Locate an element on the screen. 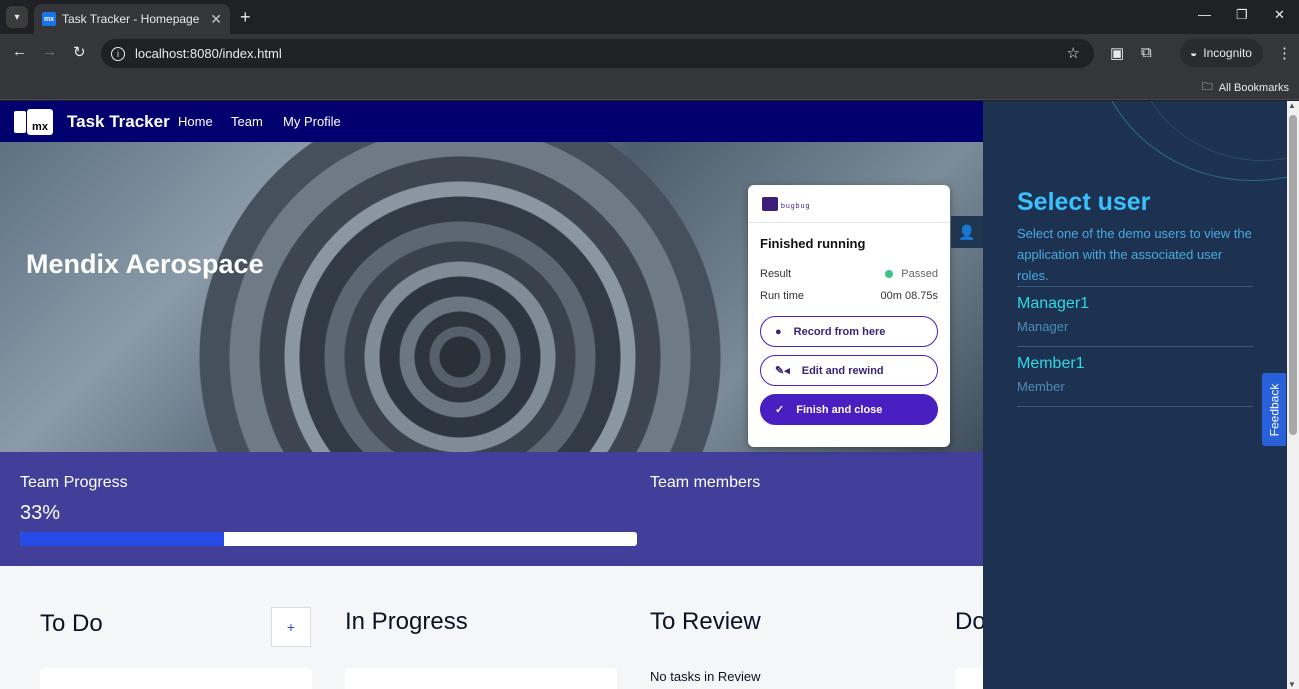 The image size is (1299, 689). site-info-icon: i is located at coordinates (118, 53).